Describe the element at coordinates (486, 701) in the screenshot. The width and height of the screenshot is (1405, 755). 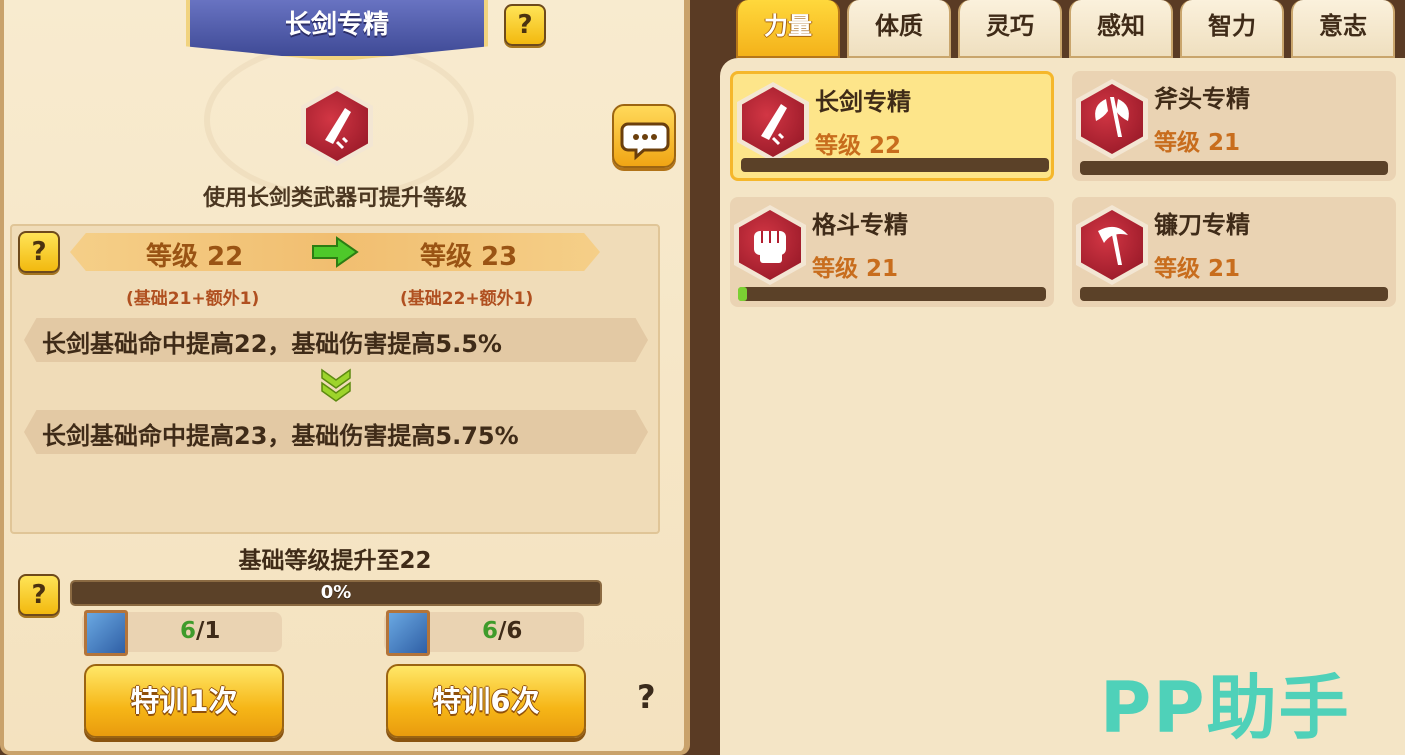
I see `train-six-button: 特训6次` at that location.